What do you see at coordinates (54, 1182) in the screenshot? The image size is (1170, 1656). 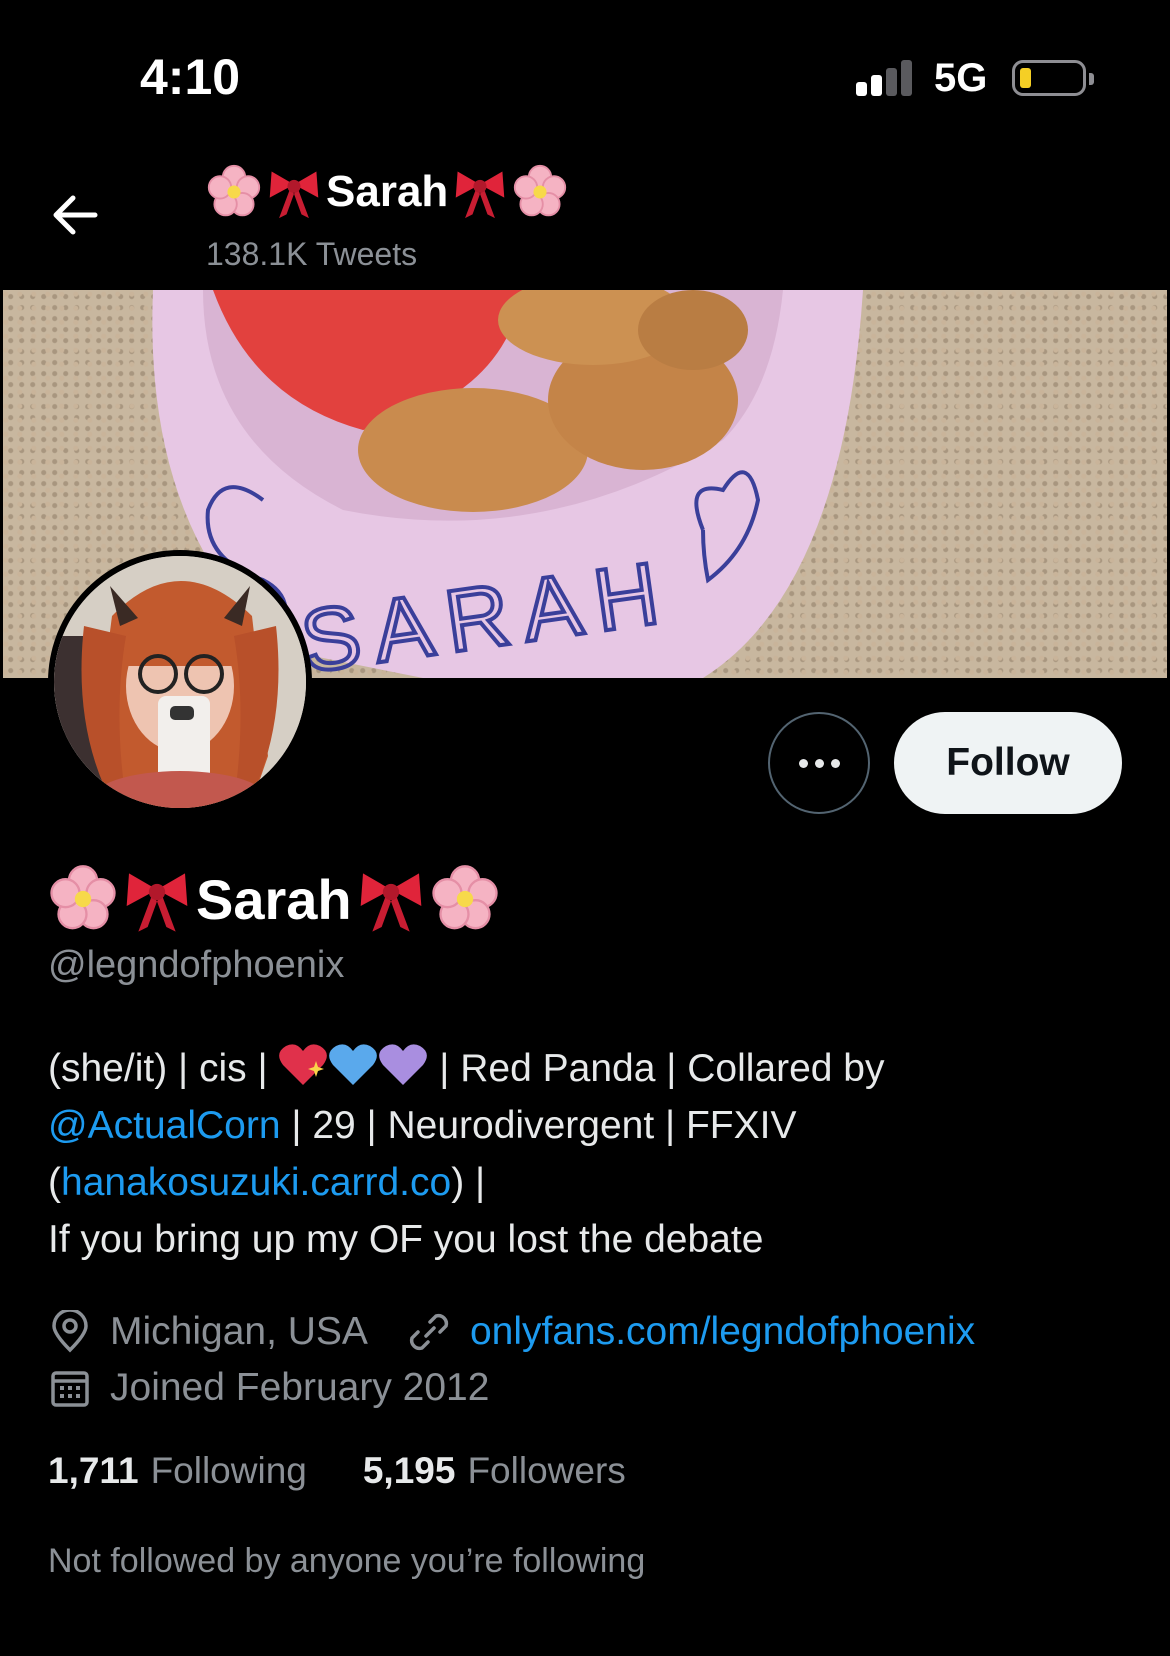 I see `bio-text: (` at bounding box center [54, 1182].